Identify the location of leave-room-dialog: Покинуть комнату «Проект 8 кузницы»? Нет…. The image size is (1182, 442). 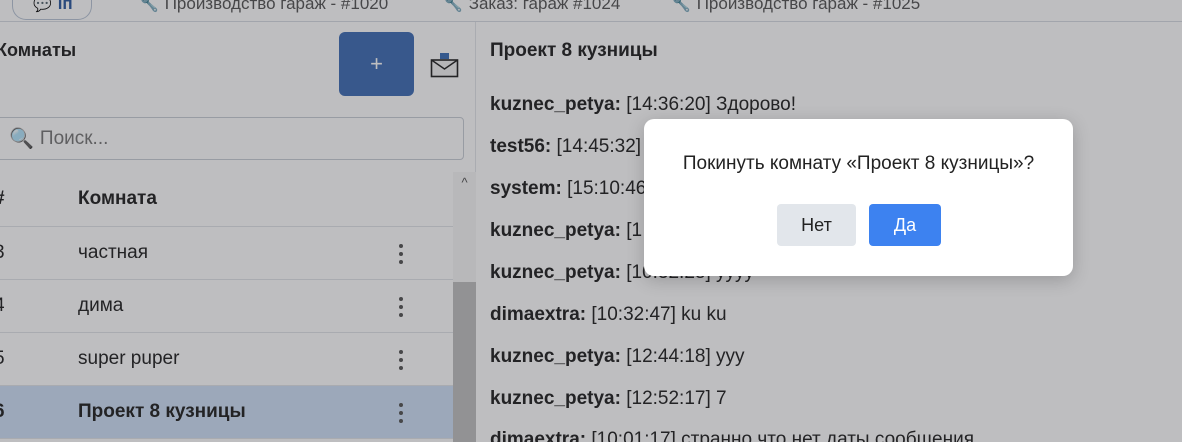
(858, 197).